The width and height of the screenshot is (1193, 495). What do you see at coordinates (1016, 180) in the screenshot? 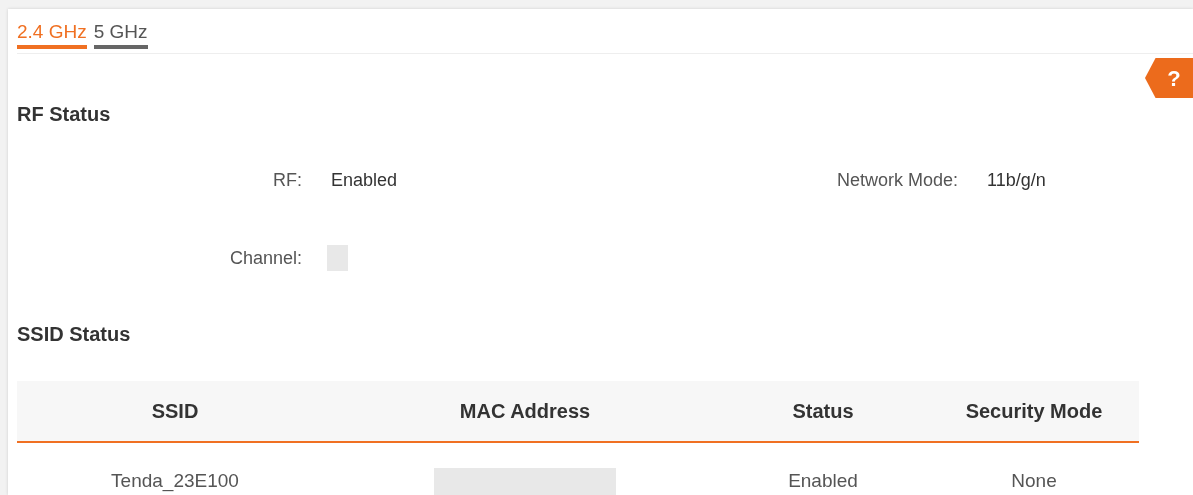
I see `field-value: 11b/g/n` at bounding box center [1016, 180].